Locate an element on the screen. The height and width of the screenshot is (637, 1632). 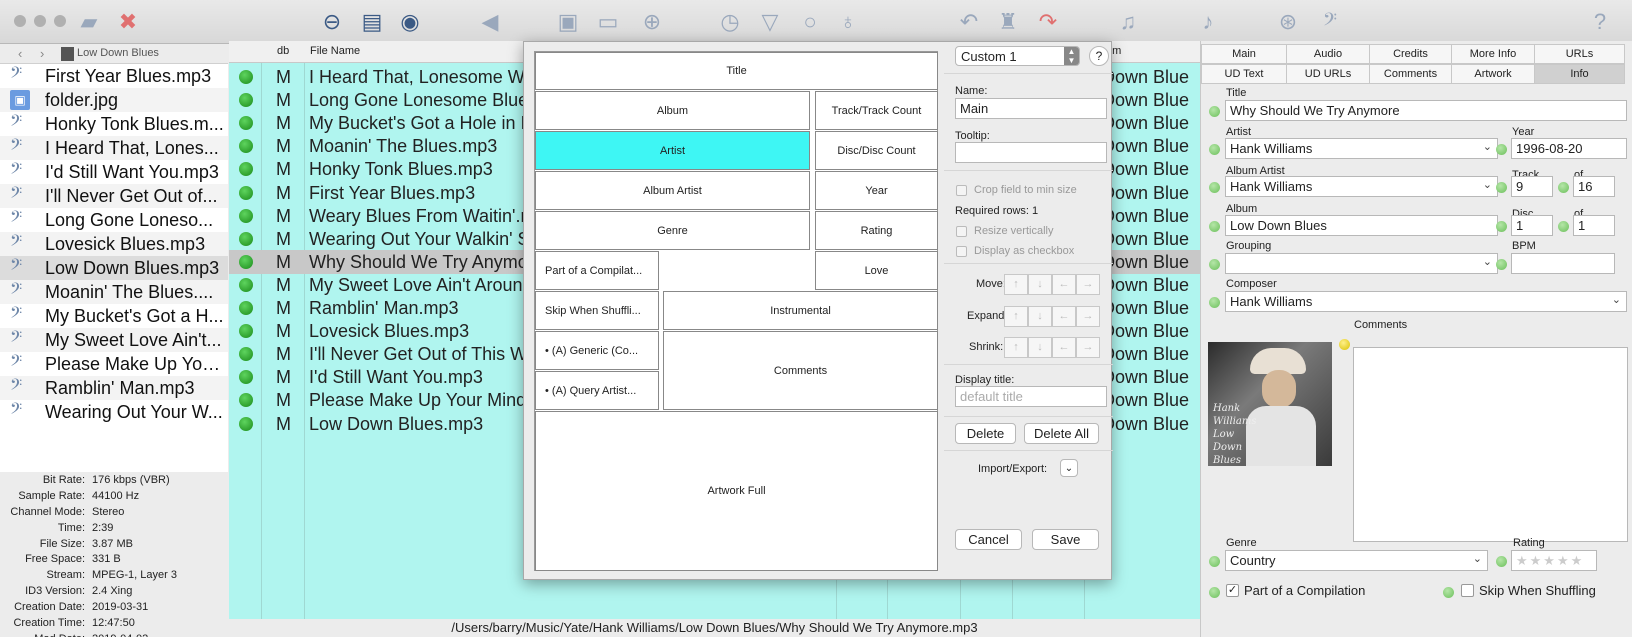
layout-field-track: Track/Track Count is located at coordinates (876, 110).